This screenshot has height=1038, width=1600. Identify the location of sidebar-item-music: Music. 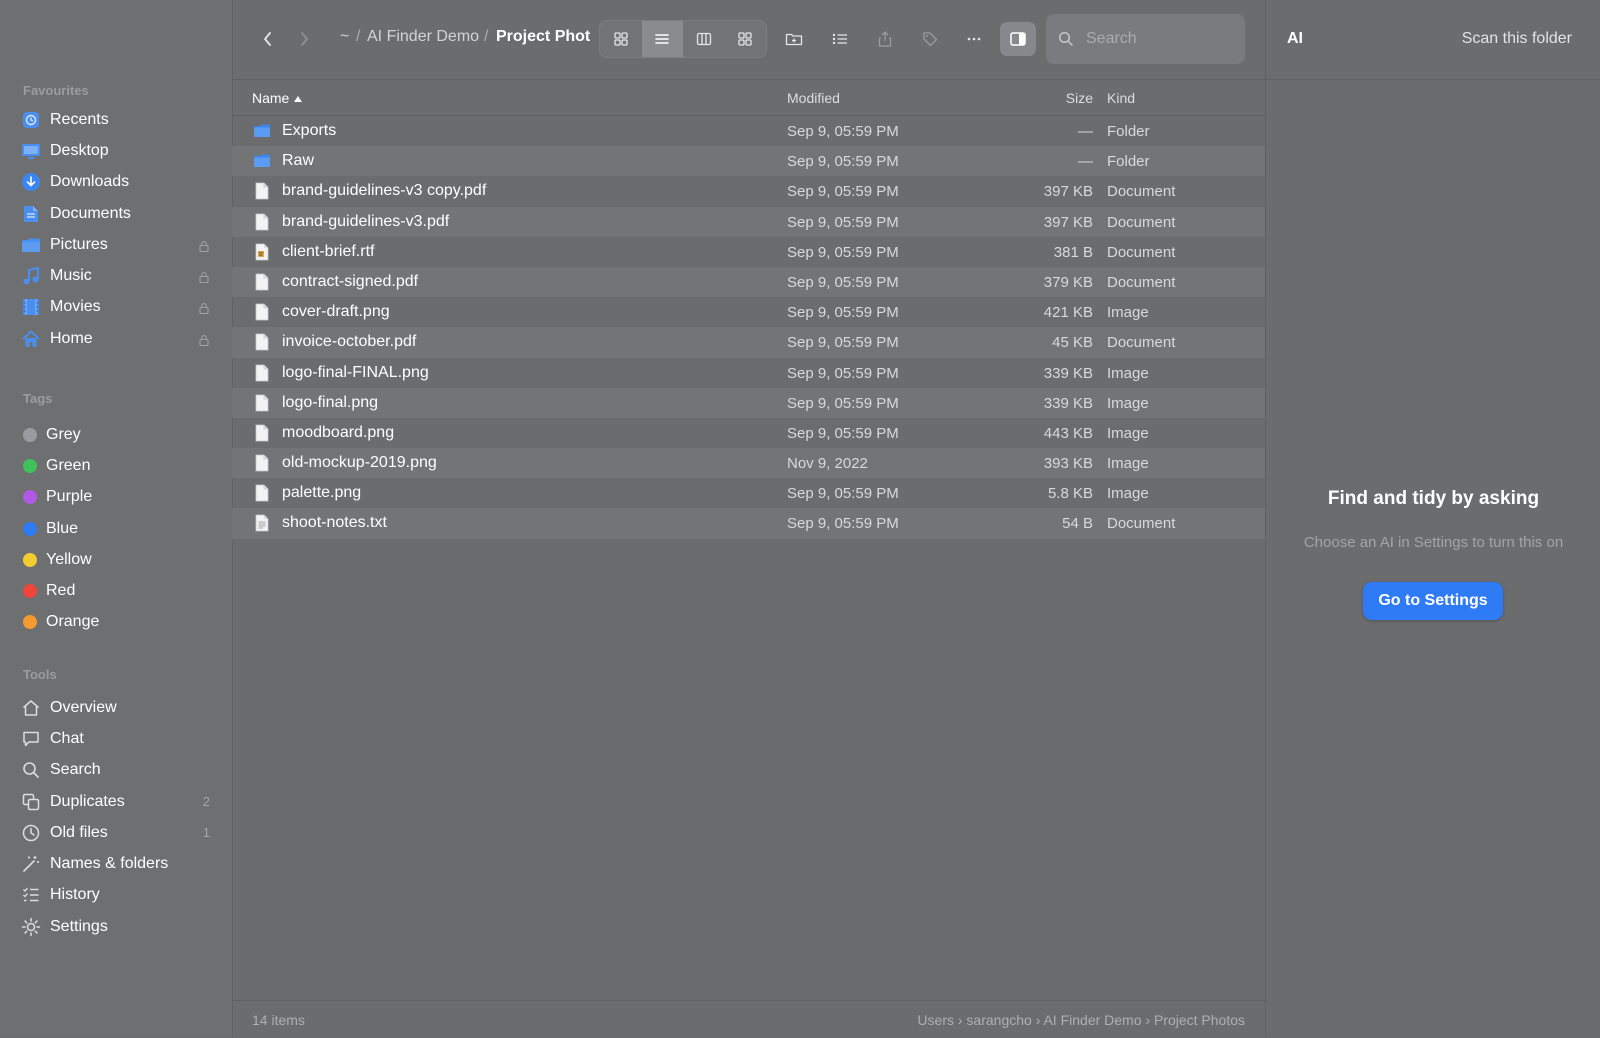
(116, 275).